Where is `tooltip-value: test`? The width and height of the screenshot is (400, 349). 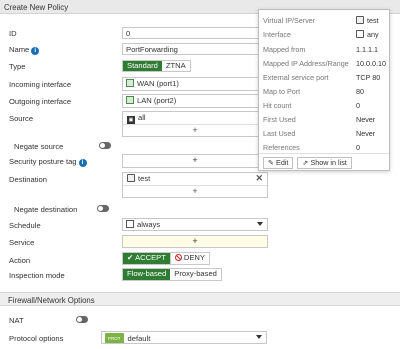 tooltip-value: test is located at coordinates (367, 20).